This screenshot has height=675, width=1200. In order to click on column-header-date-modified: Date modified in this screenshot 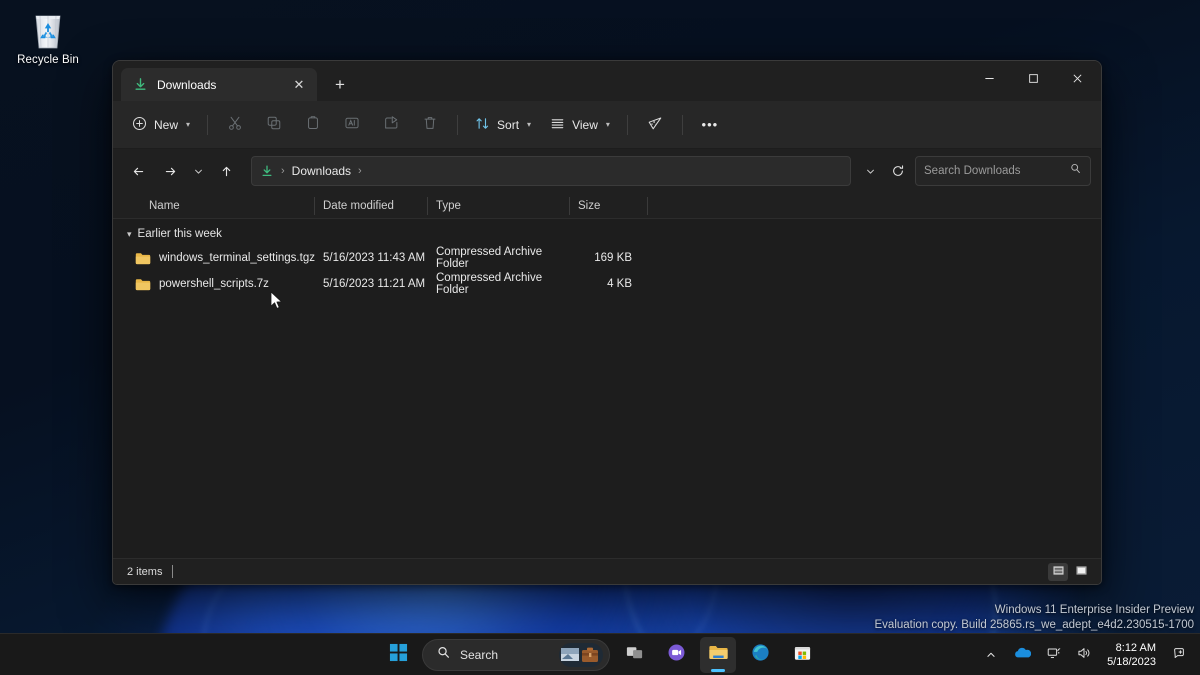, I will do `click(371, 206)`.